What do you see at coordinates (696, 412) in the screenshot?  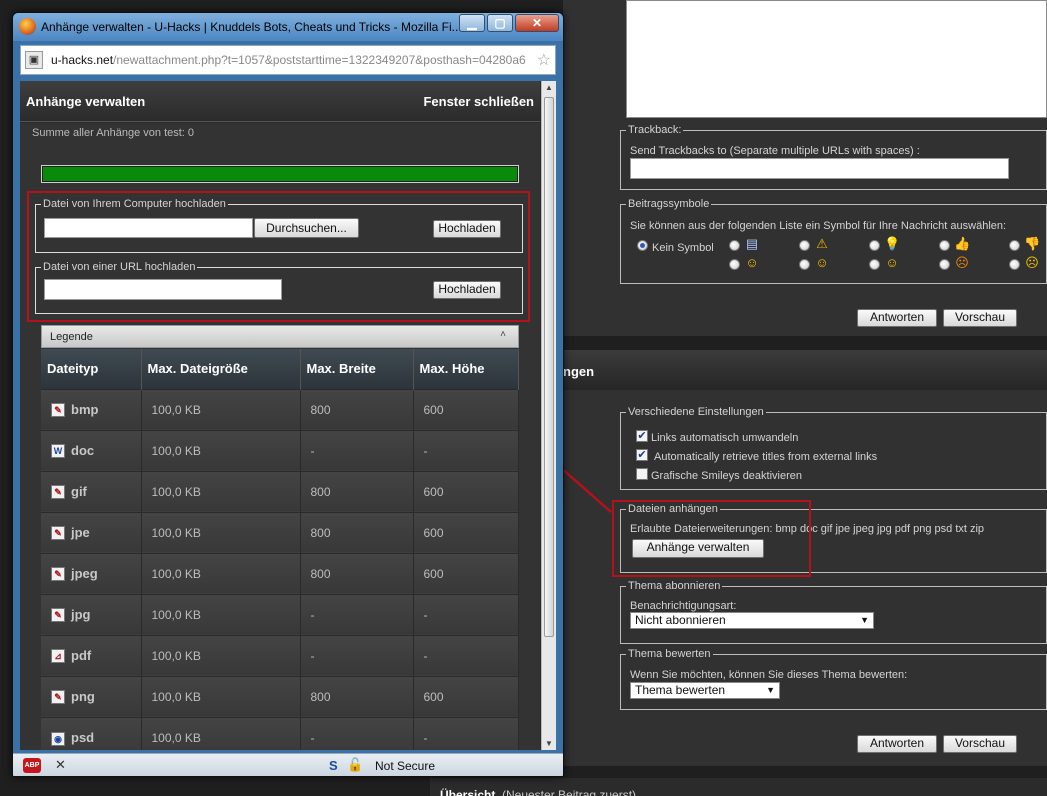 I see `misc-settings-legend: Verschiedene Einstellungen` at bounding box center [696, 412].